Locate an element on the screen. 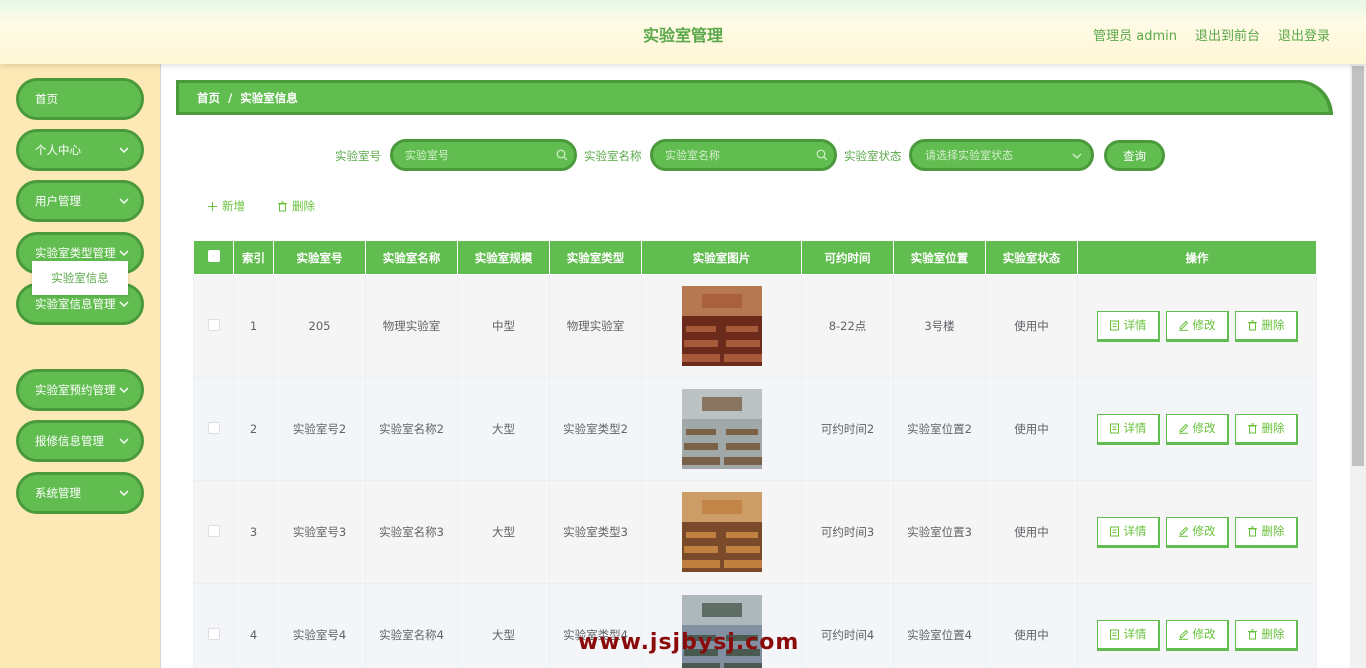 Image resolution: width=1366 pixels, height=668 pixels. column-header: 可约时间 is located at coordinates (847, 257).